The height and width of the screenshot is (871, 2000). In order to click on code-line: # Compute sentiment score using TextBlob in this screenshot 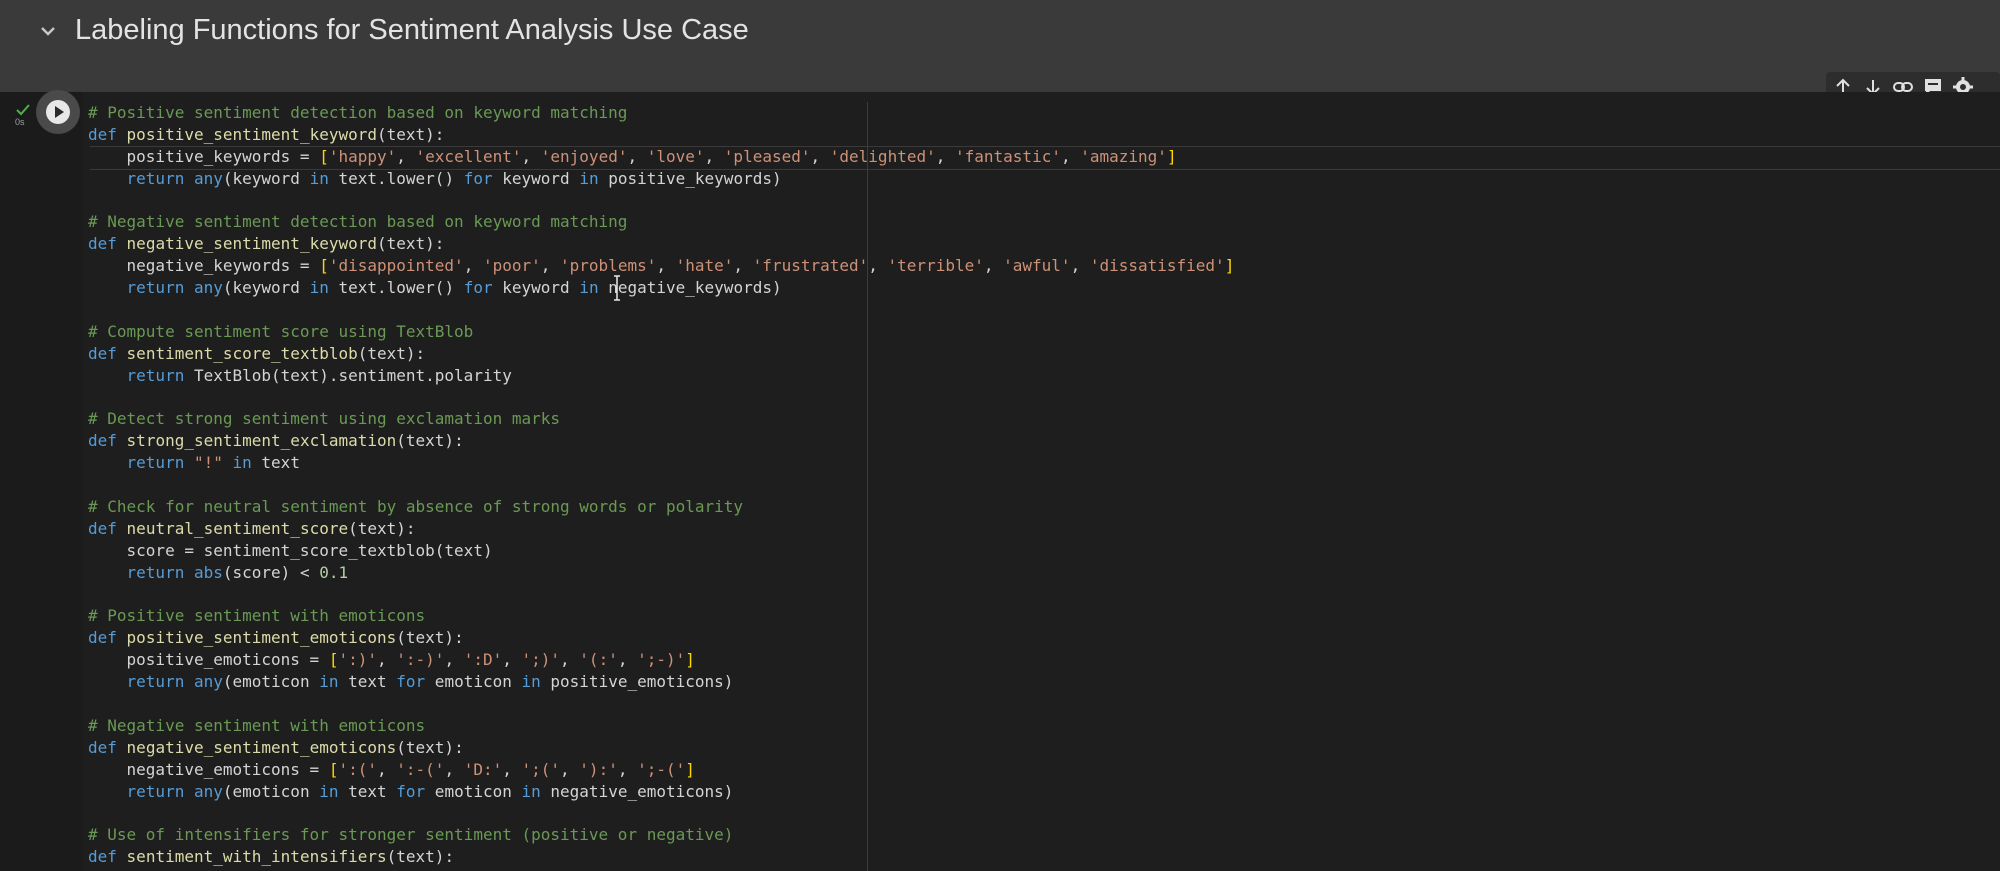, I will do `click(661, 332)`.